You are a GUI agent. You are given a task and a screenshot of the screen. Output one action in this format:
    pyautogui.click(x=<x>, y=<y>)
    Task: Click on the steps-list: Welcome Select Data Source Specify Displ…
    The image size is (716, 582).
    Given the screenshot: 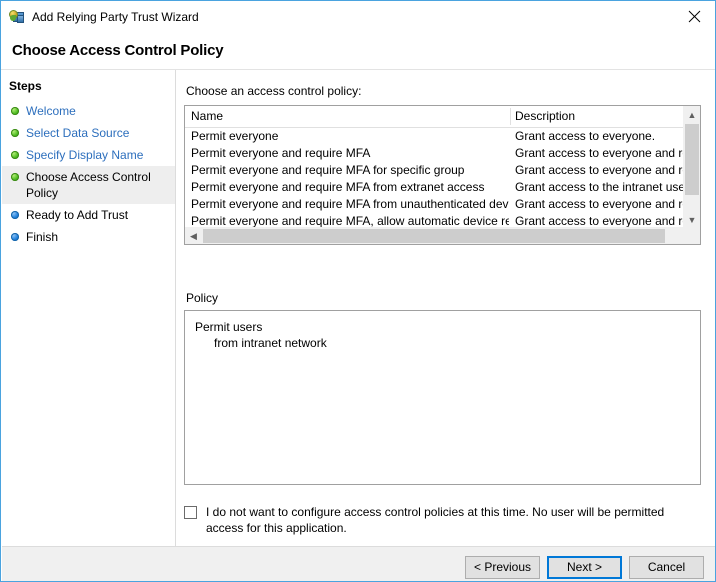 What is the action you would take?
    pyautogui.click(x=88, y=174)
    